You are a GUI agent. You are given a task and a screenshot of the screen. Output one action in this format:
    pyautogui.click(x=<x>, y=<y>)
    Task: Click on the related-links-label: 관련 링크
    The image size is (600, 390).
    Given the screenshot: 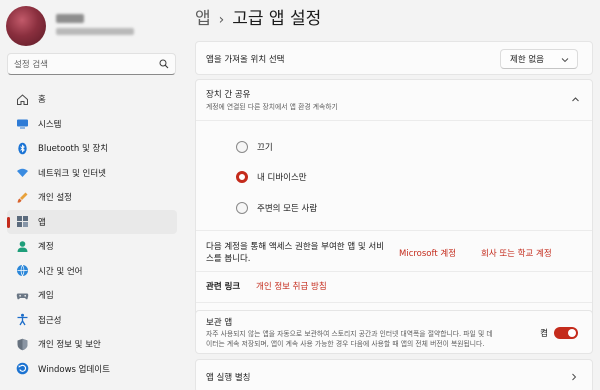 What is the action you would take?
    pyautogui.click(x=223, y=287)
    